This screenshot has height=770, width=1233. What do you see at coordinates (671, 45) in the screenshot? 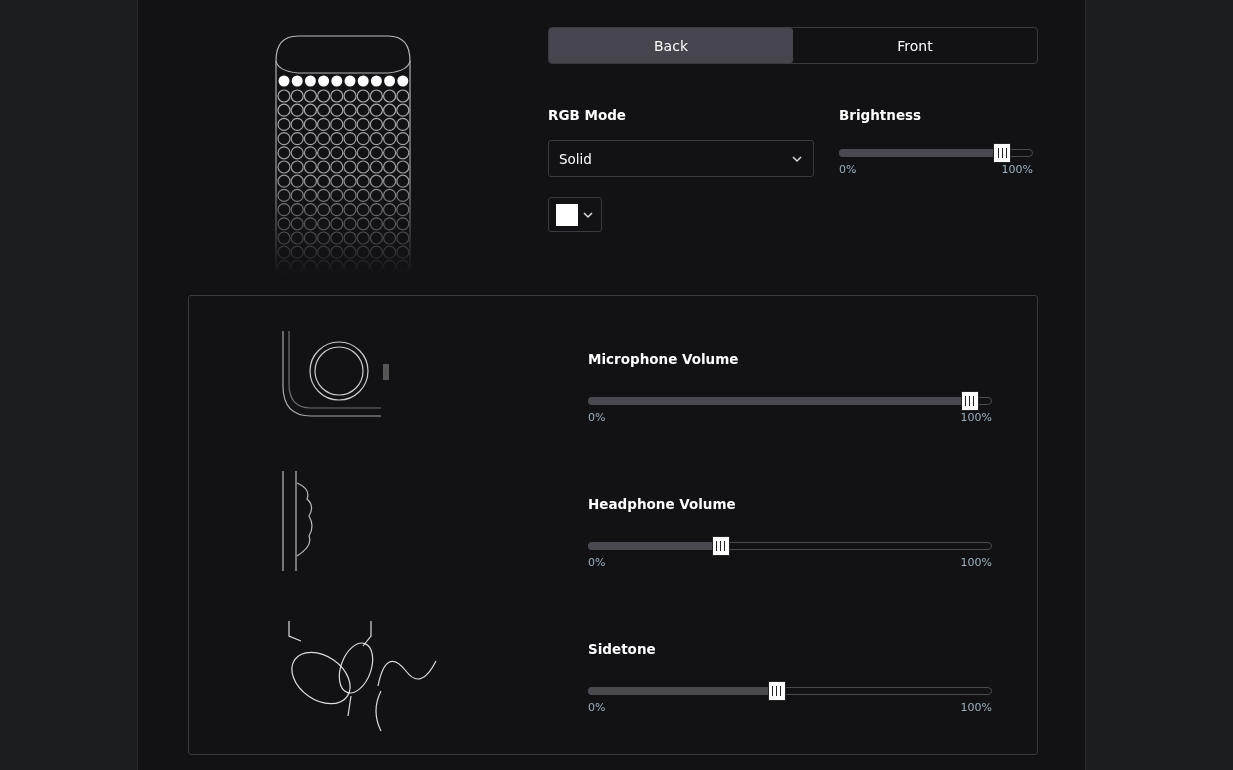
I see `tab: Back` at bounding box center [671, 45].